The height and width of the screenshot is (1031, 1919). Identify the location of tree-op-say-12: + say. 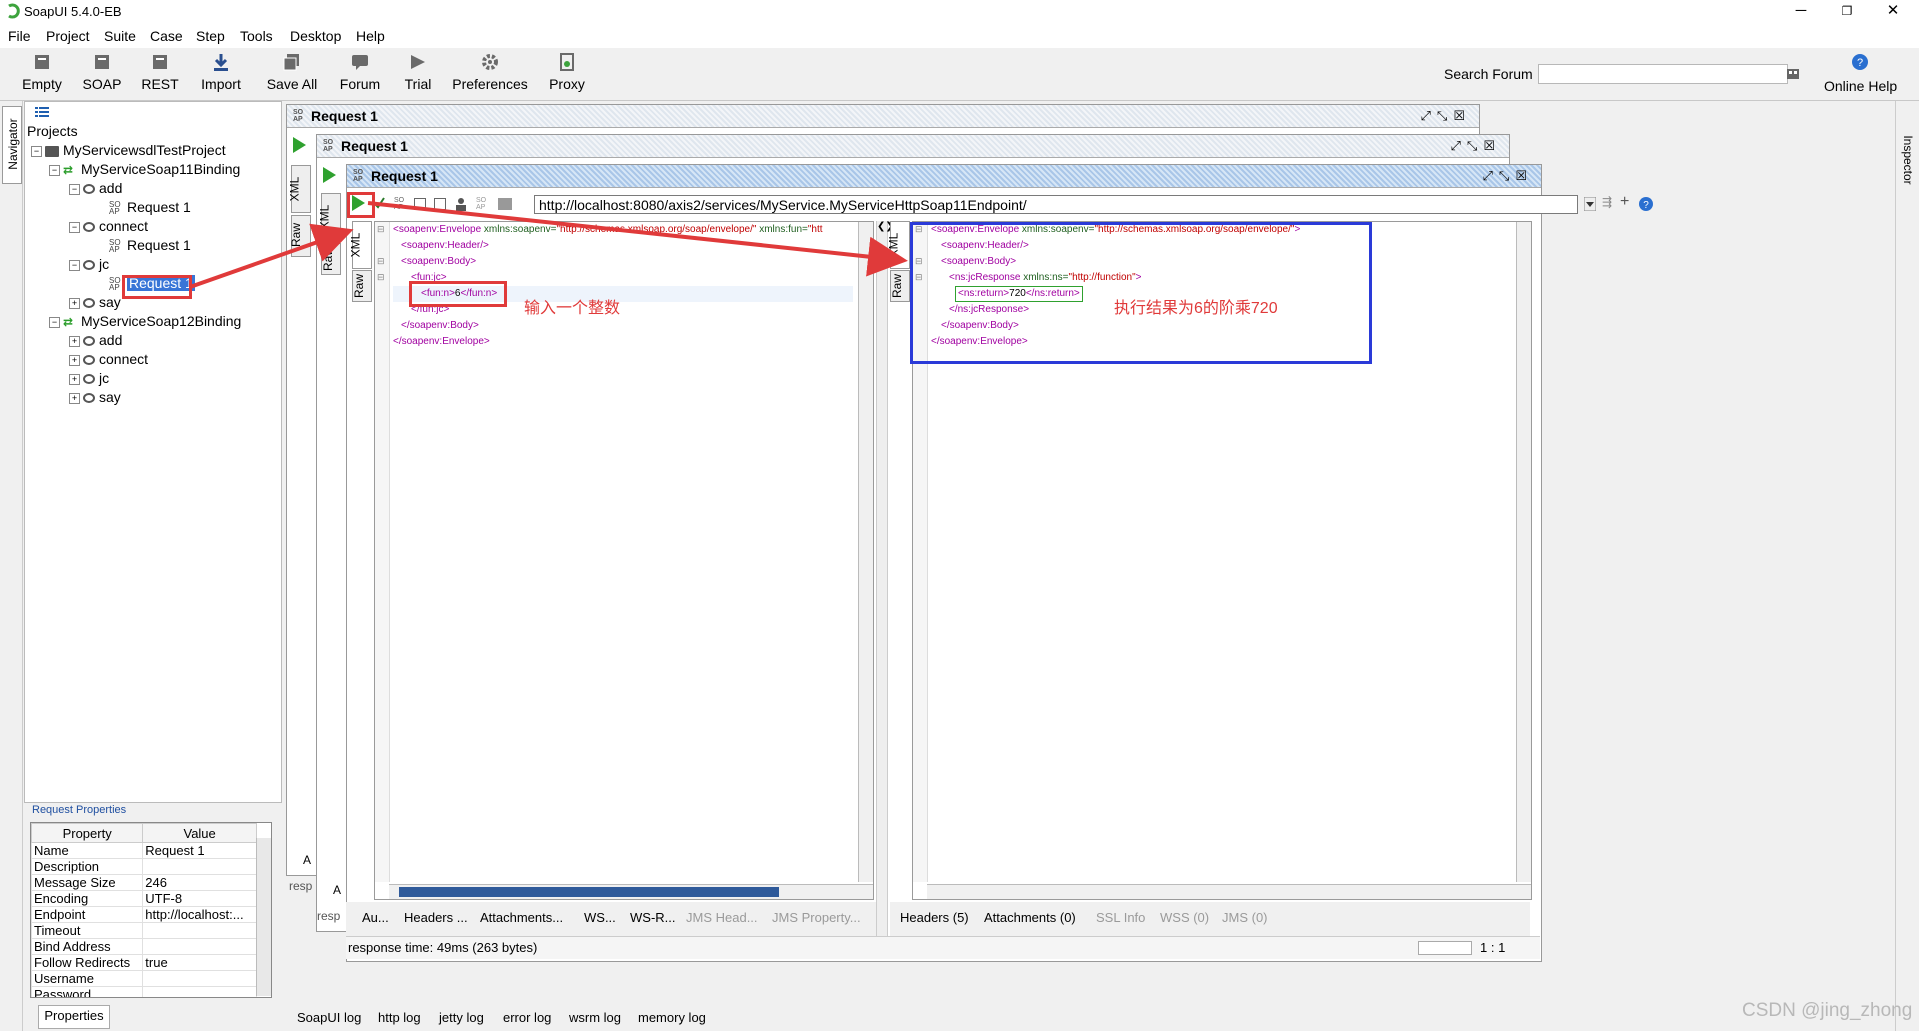
(95, 397).